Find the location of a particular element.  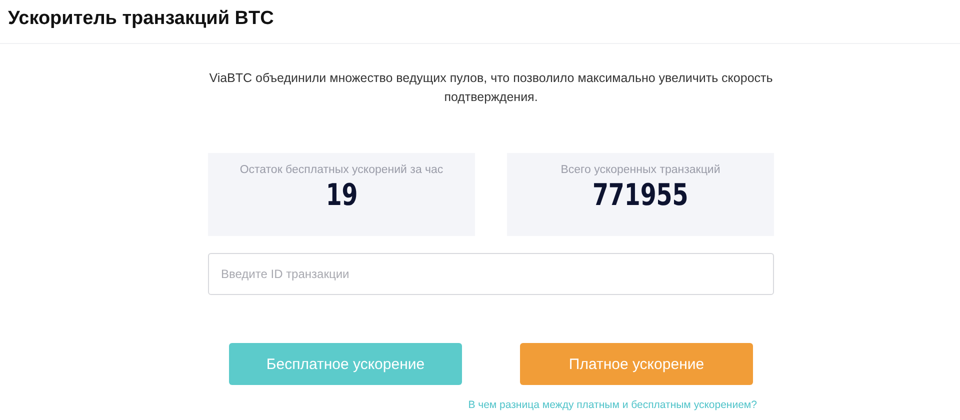

stat-value: 771955 is located at coordinates (640, 195).